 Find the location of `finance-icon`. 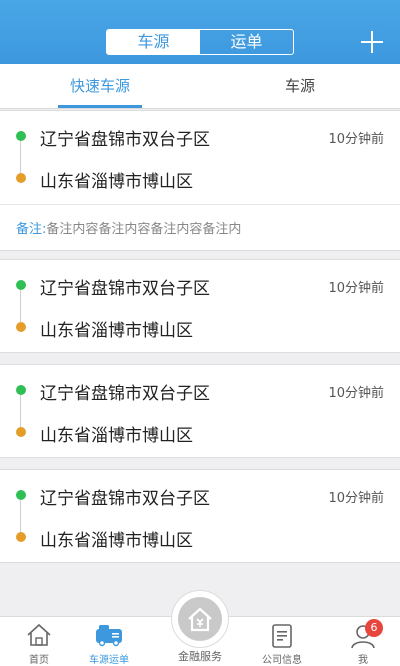

finance-icon is located at coordinates (200, 619).